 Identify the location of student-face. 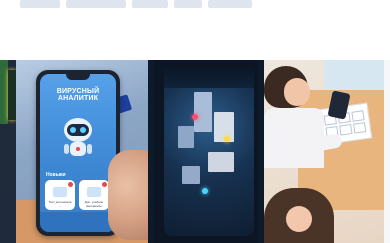
(297, 92).